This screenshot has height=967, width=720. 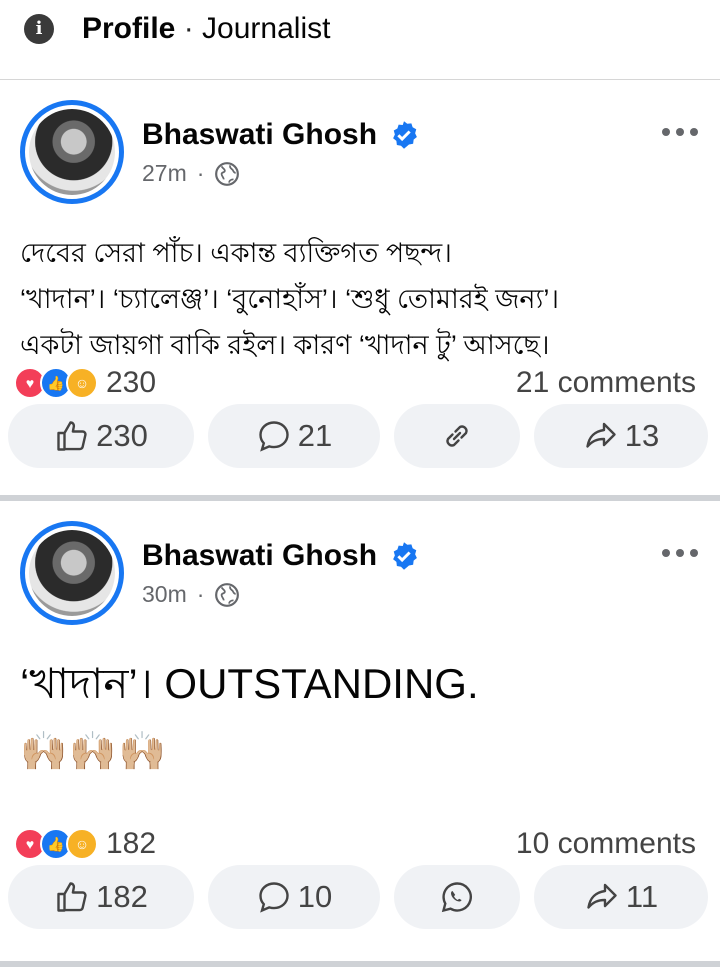 I want to click on comments-count: 10 comments, so click(x=606, y=844).